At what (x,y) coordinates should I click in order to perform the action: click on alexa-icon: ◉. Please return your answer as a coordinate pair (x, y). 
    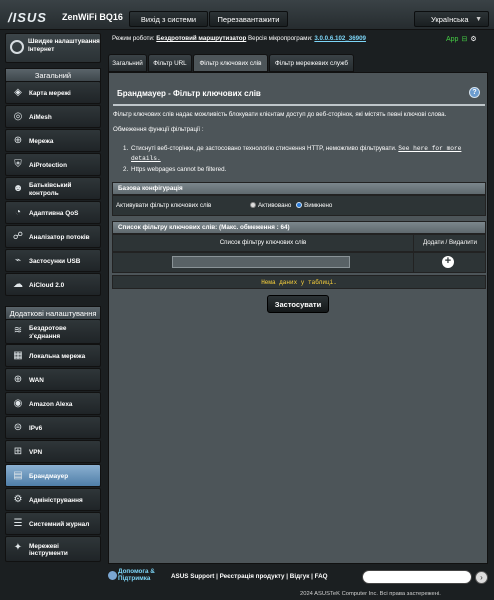
    Looking at the image, I should click on (18, 403).